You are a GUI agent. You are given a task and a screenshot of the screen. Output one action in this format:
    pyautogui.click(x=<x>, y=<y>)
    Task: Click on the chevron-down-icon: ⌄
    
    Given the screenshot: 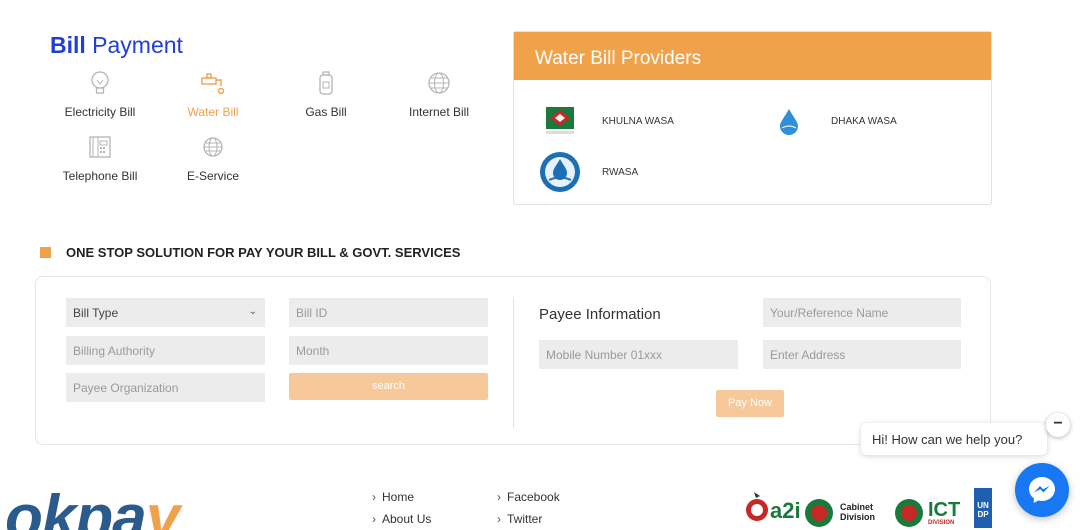 What is the action you would take?
    pyautogui.click(x=252, y=311)
    